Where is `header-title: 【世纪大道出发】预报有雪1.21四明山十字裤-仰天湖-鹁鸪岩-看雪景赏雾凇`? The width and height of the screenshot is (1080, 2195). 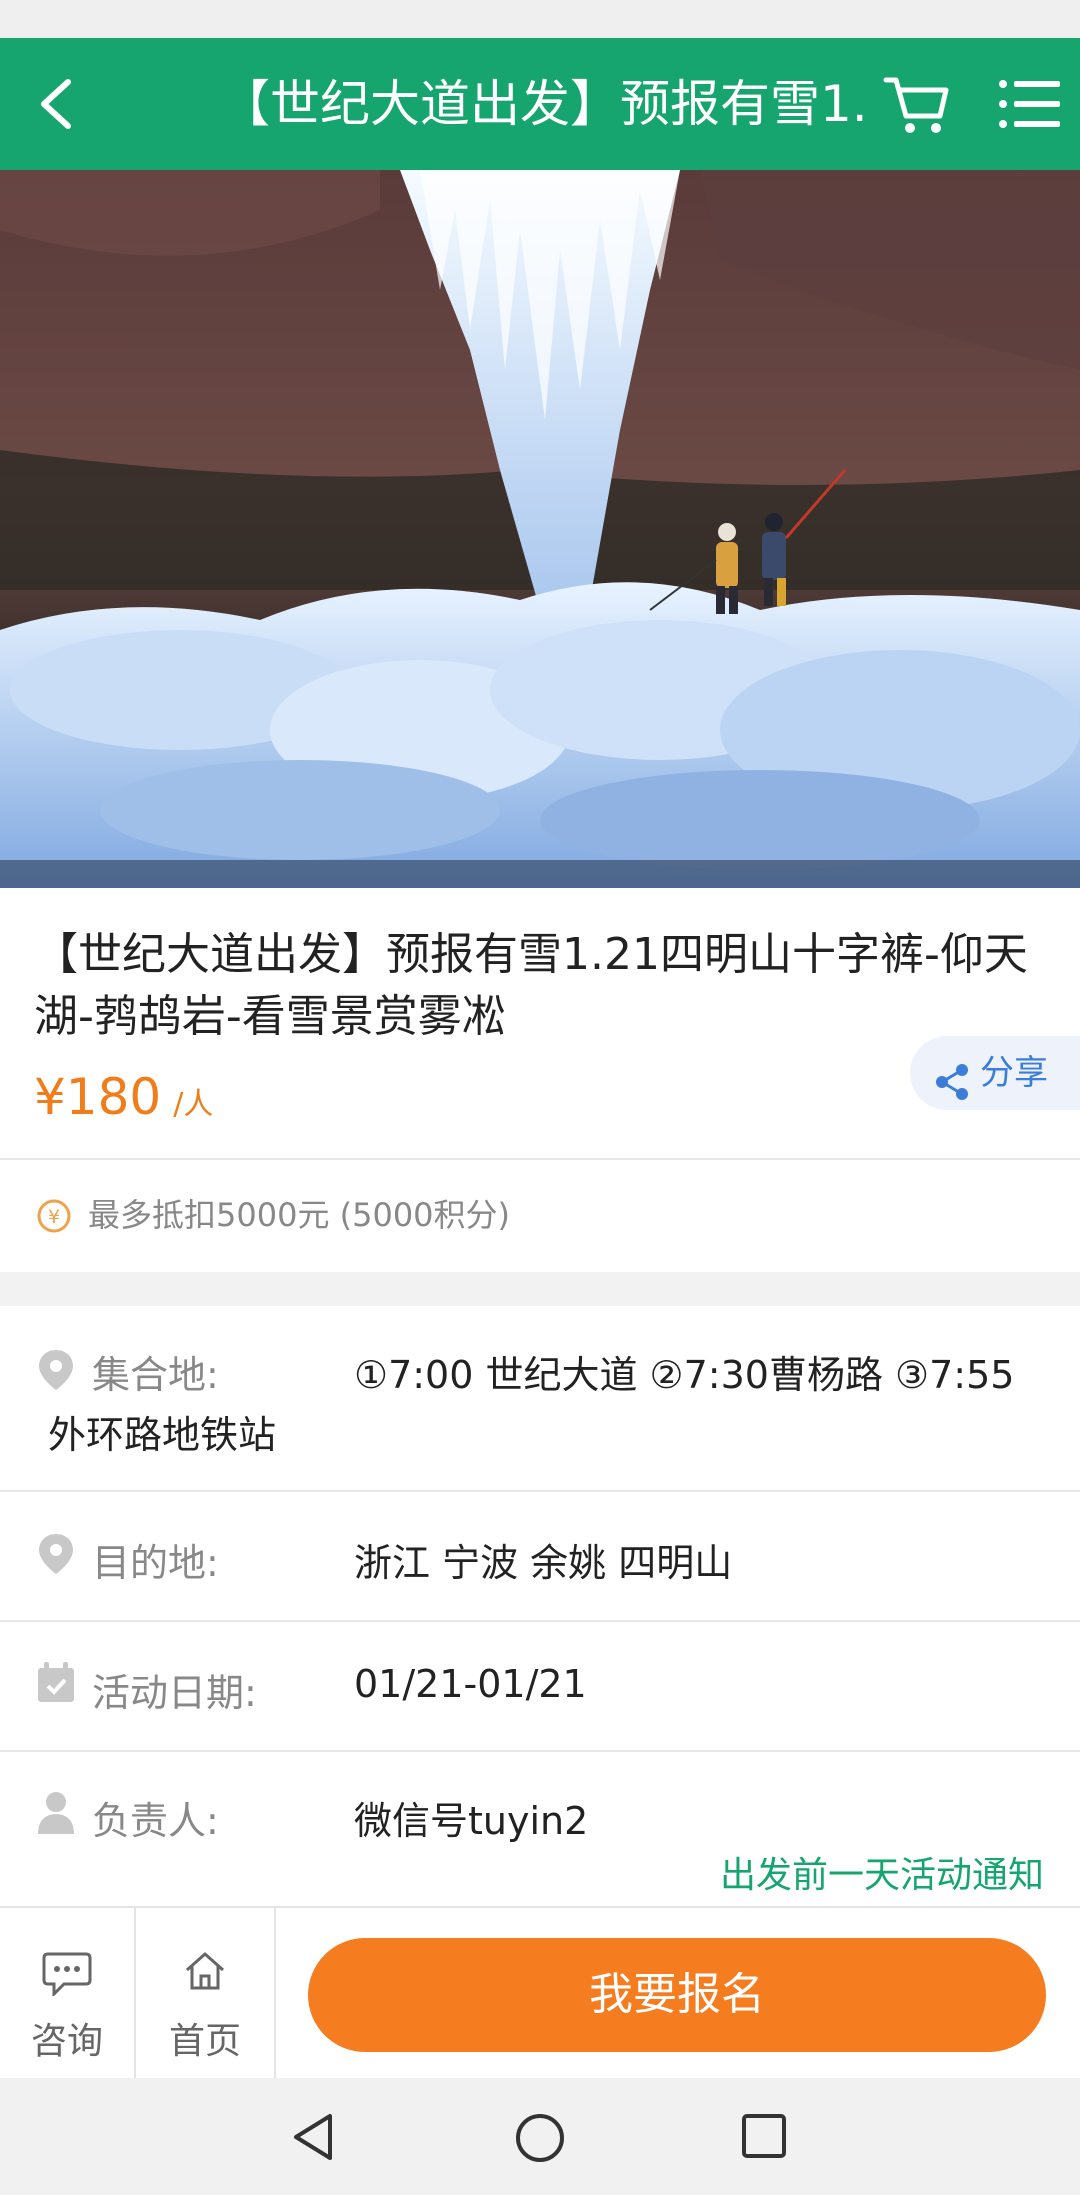
header-title: 【世纪大道出发】预报有雪1.21四明山十字裤-仰天湖-鹁鸪岩-看雪景赏雾凇 is located at coordinates (545, 104).